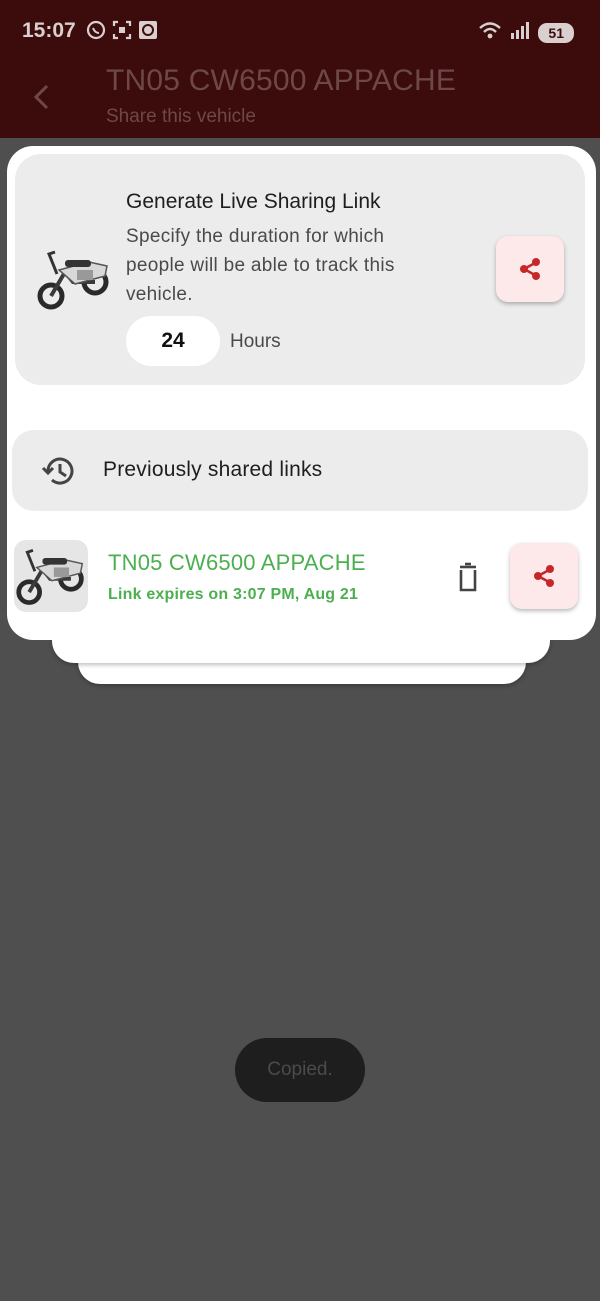 The image size is (600, 1301). I want to click on previous-links-header: Previously shared links, so click(300, 470).